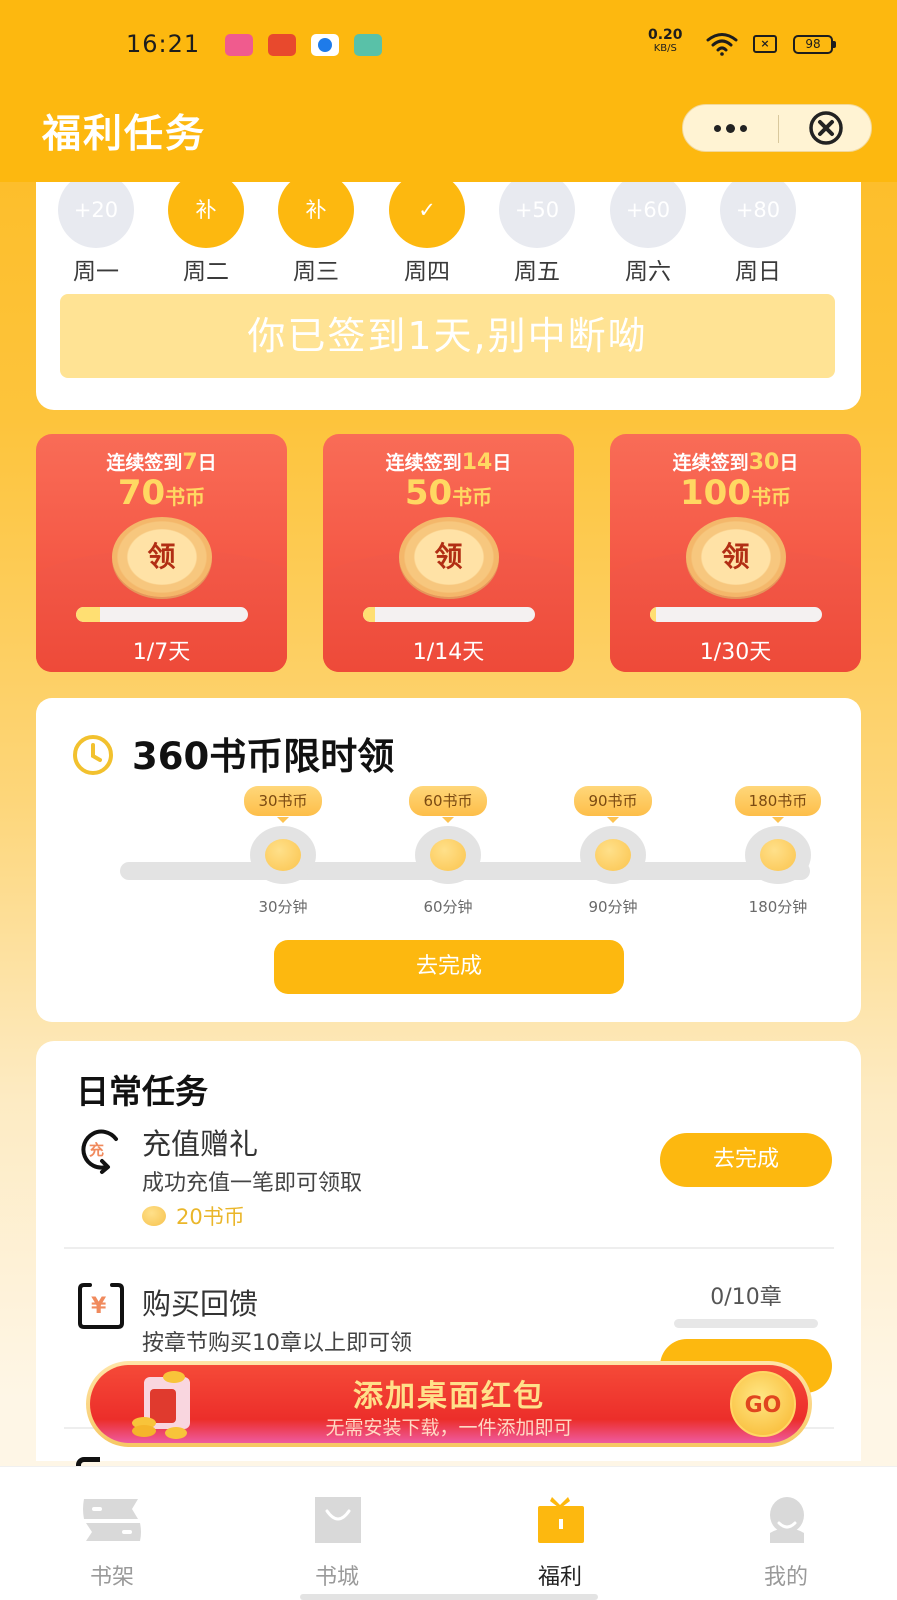  I want to click on makeup-badge: 补, so click(206, 210).